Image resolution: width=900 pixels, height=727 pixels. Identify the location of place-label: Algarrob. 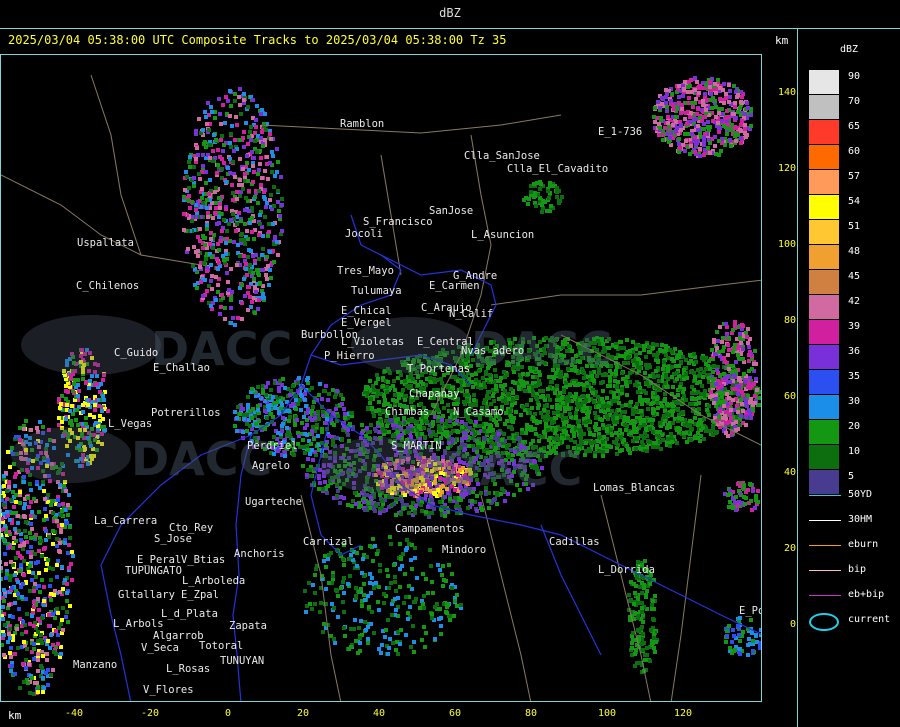
(178, 636).